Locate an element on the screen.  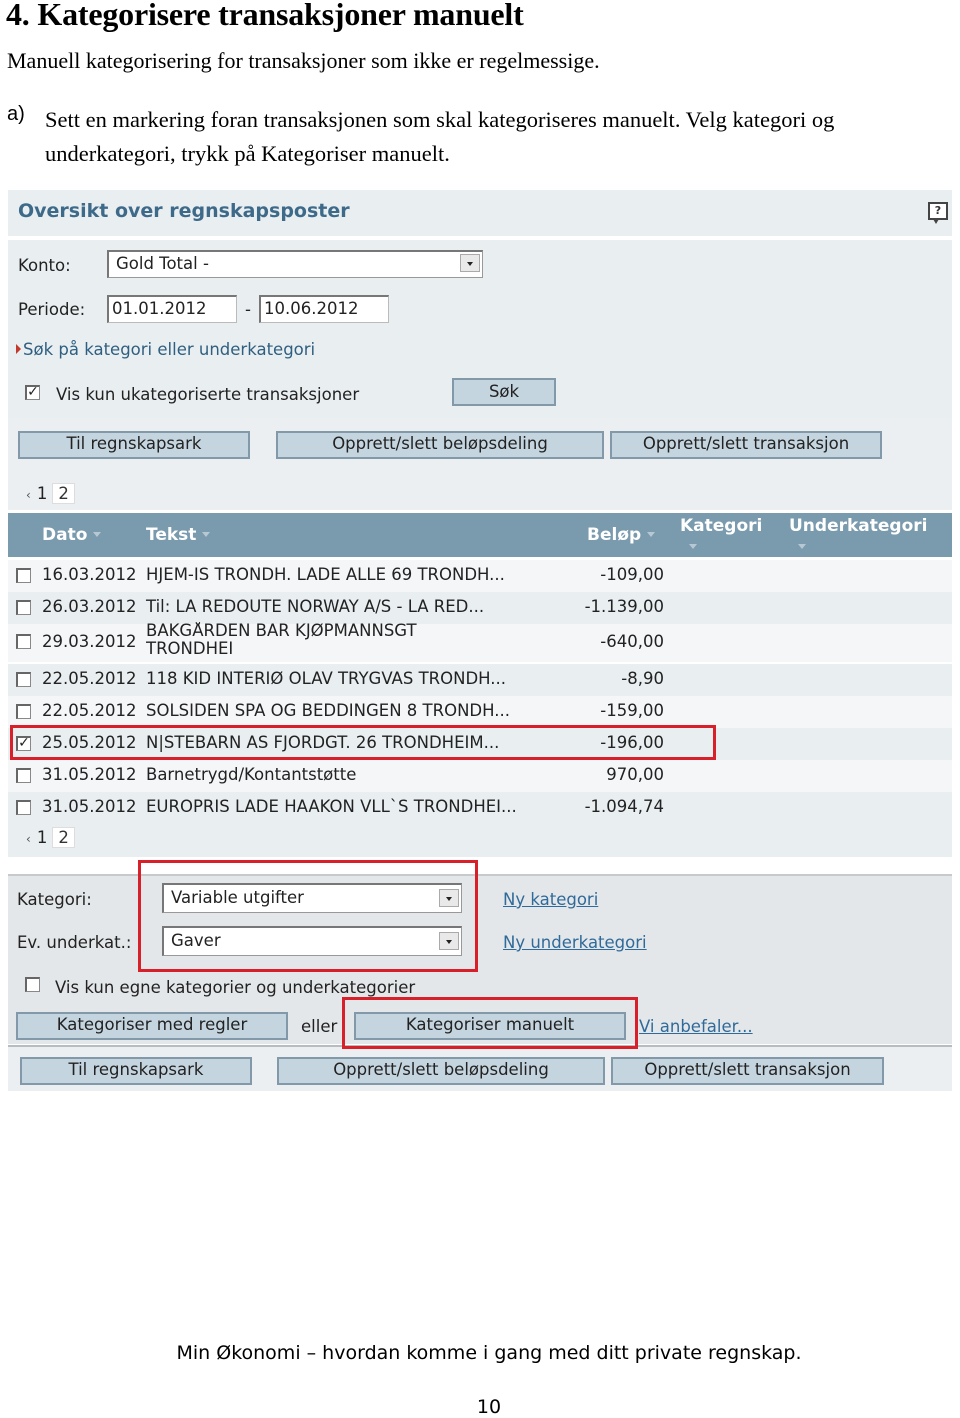
col-kategori: Kategori is located at coordinates (721, 526).